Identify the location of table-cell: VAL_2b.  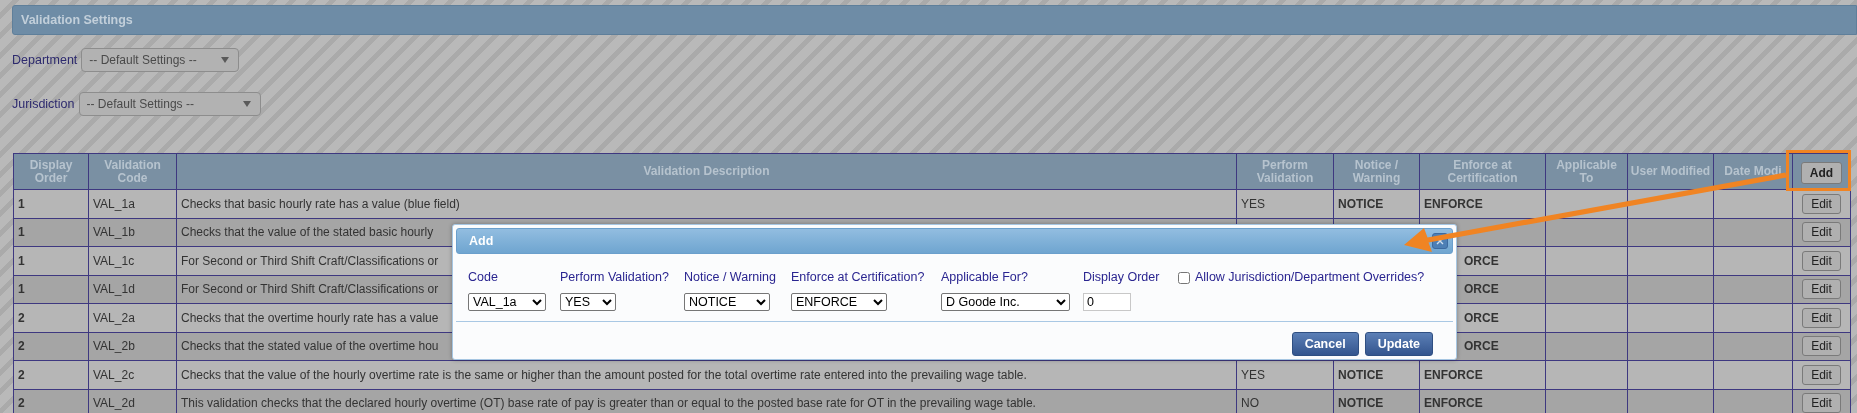
(132, 346).